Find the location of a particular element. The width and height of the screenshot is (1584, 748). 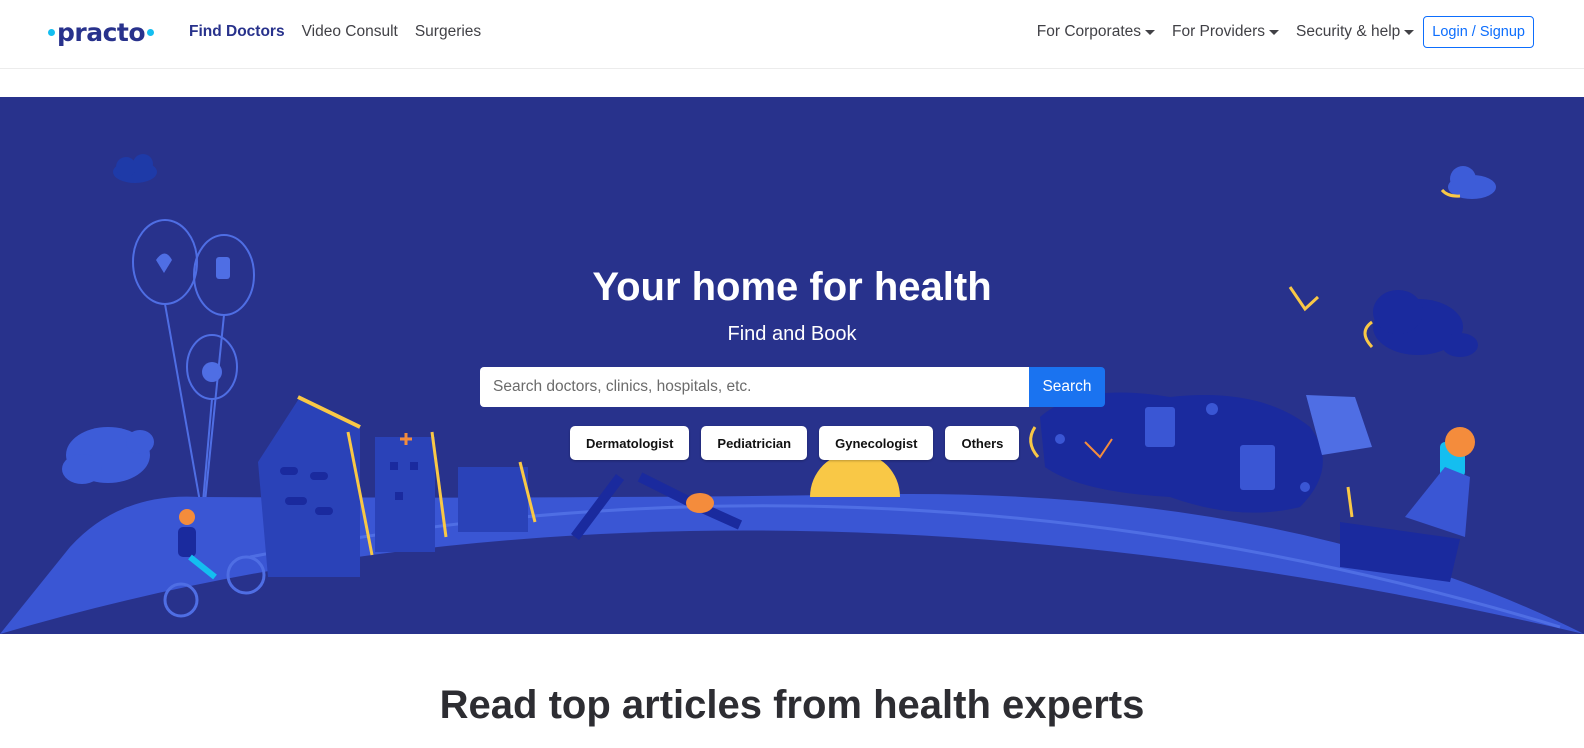

articles-heading: Read top articles from health experts is located at coordinates (792, 705).